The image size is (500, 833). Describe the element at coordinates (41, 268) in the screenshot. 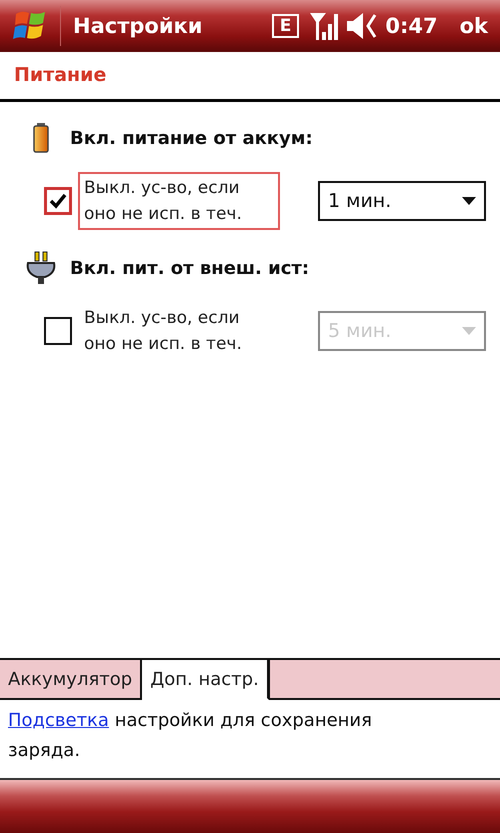

I see `plug-icon` at that location.